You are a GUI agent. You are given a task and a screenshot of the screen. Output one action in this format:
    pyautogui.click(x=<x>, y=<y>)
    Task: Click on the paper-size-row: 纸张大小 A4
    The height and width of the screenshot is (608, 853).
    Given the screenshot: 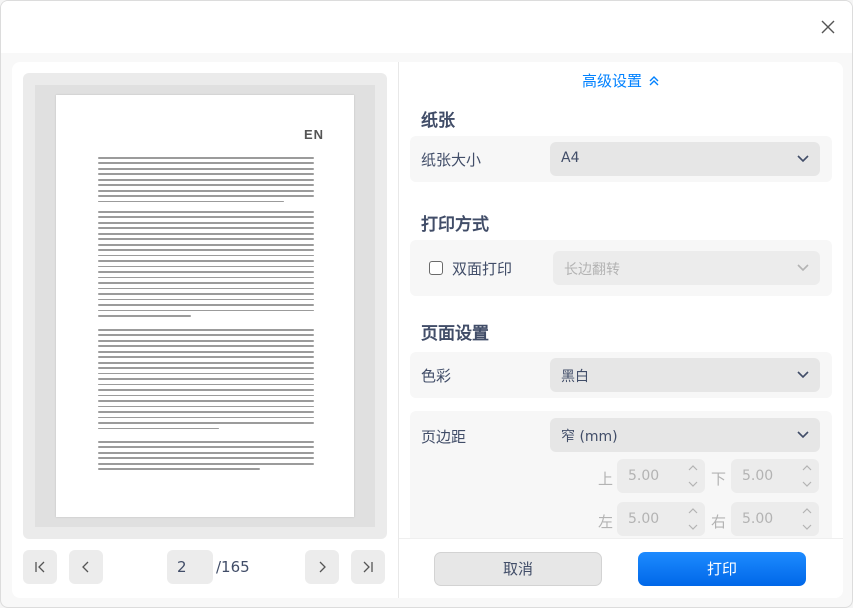 What is the action you would take?
    pyautogui.click(x=621, y=159)
    